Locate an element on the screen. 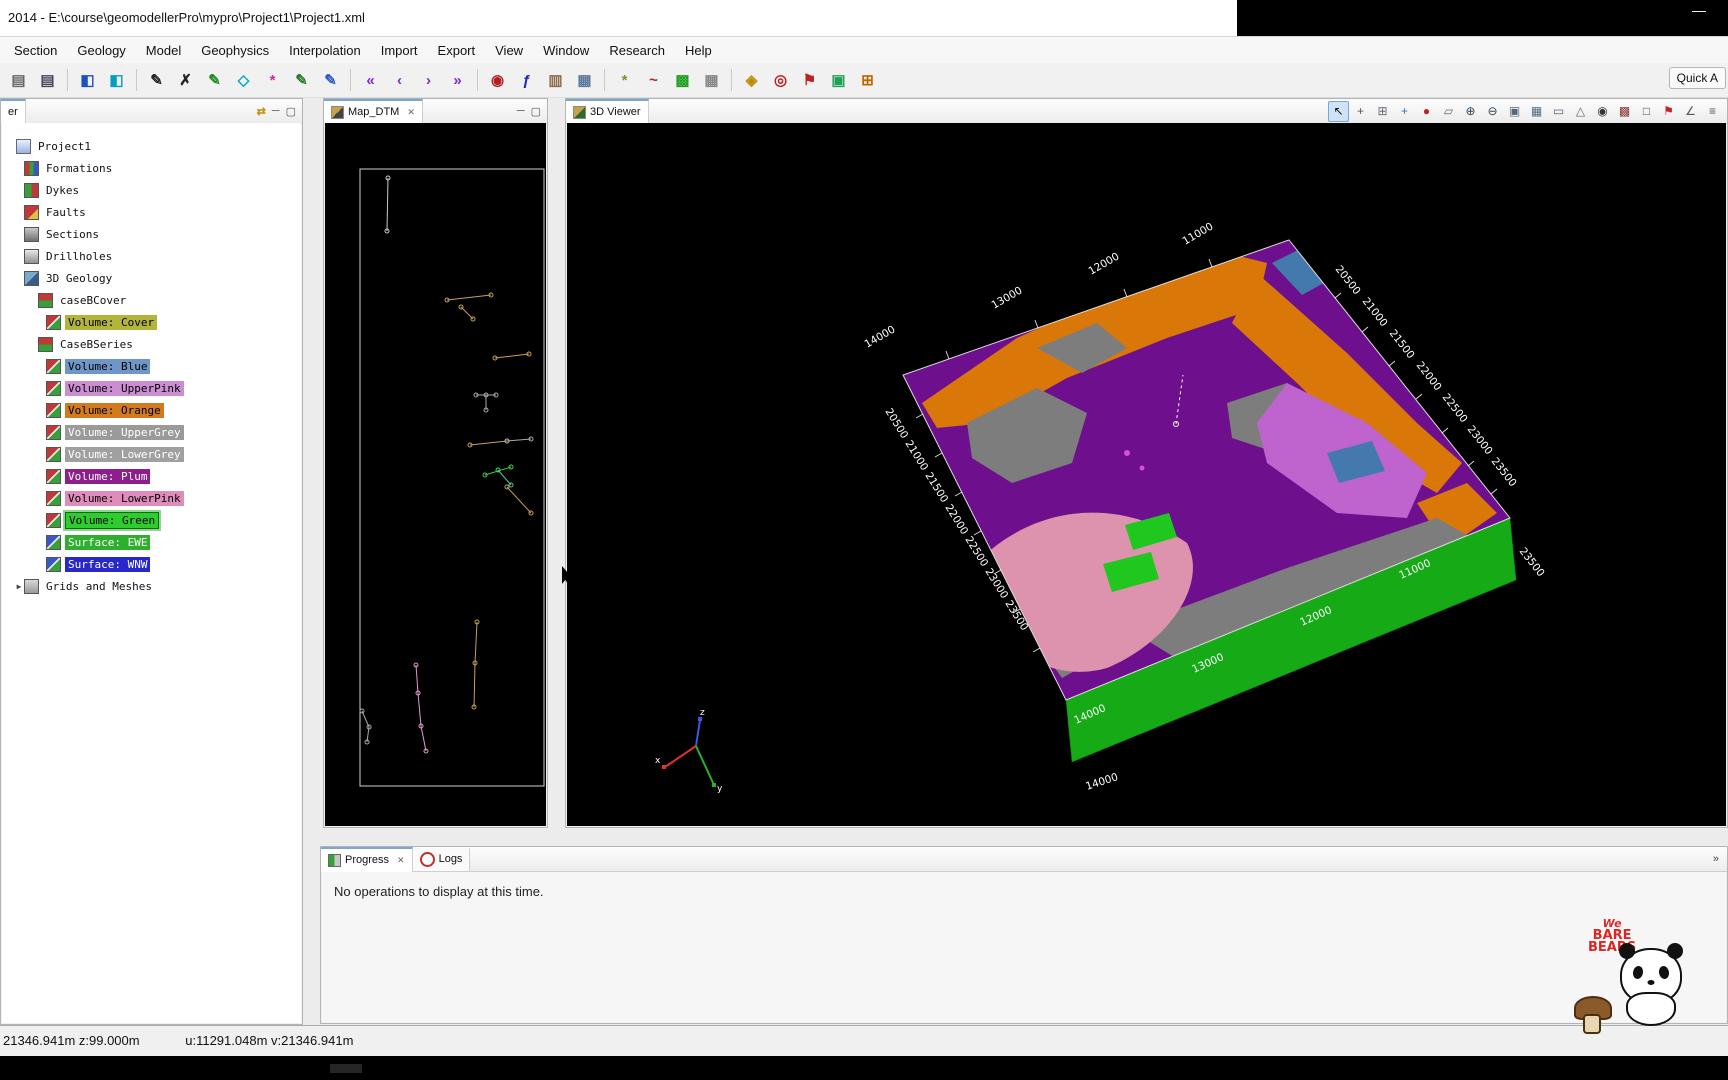 Image resolution: width=1728 pixels, height=1080 pixels. grid-icon: ⊞ is located at coordinates (1382, 111).